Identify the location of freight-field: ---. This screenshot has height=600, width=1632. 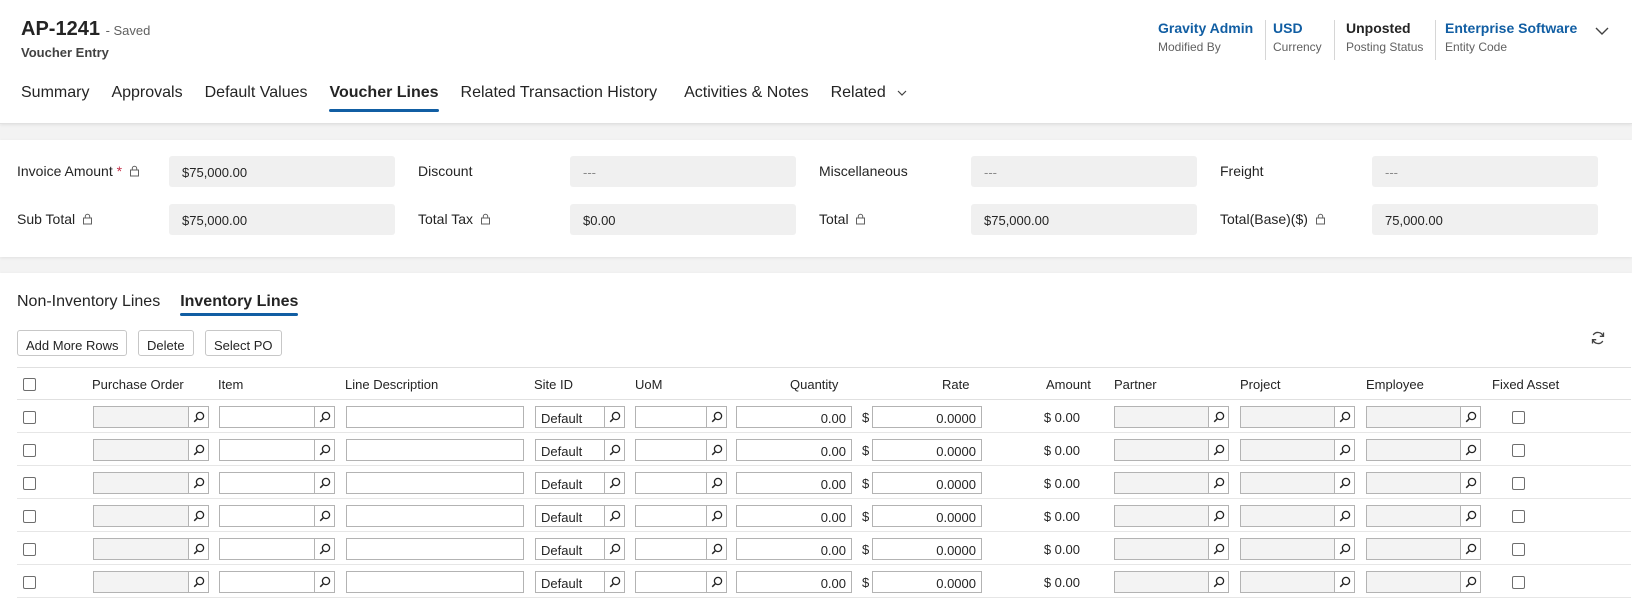
(1485, 171).